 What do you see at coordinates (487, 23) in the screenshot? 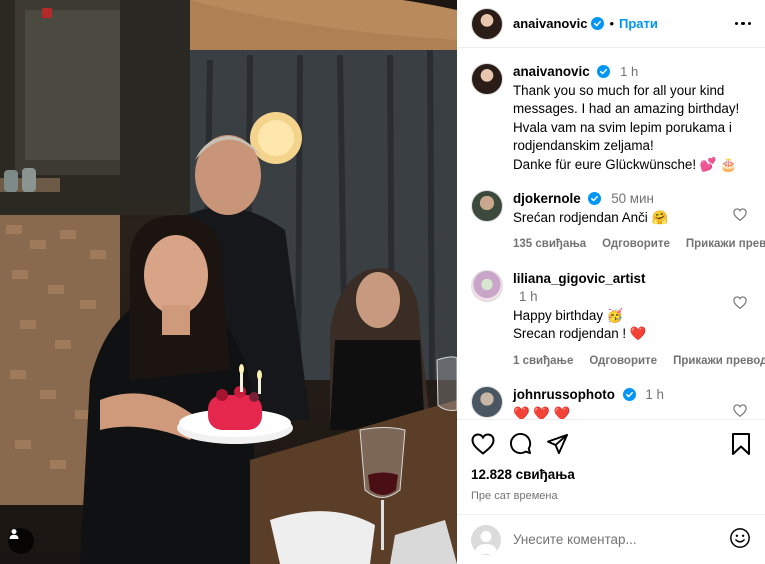
I see `author-avatar` at bounding box center [487, 23].